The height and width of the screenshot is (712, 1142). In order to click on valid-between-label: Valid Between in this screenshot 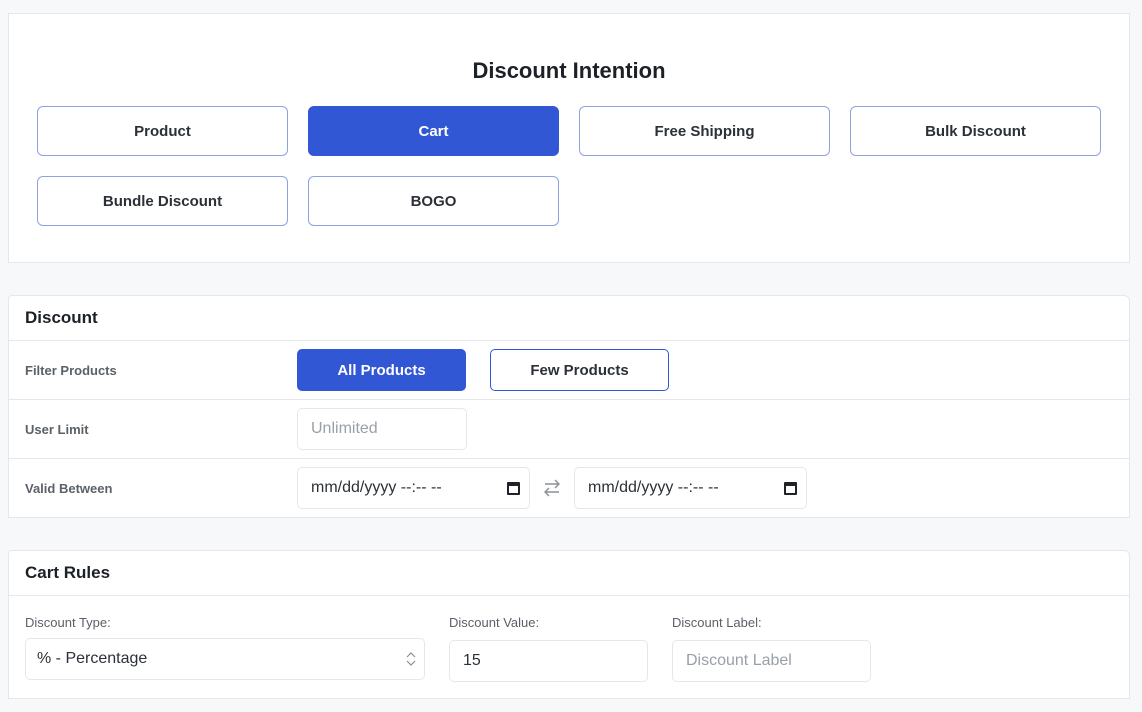, I will do `click(69, 488)`.